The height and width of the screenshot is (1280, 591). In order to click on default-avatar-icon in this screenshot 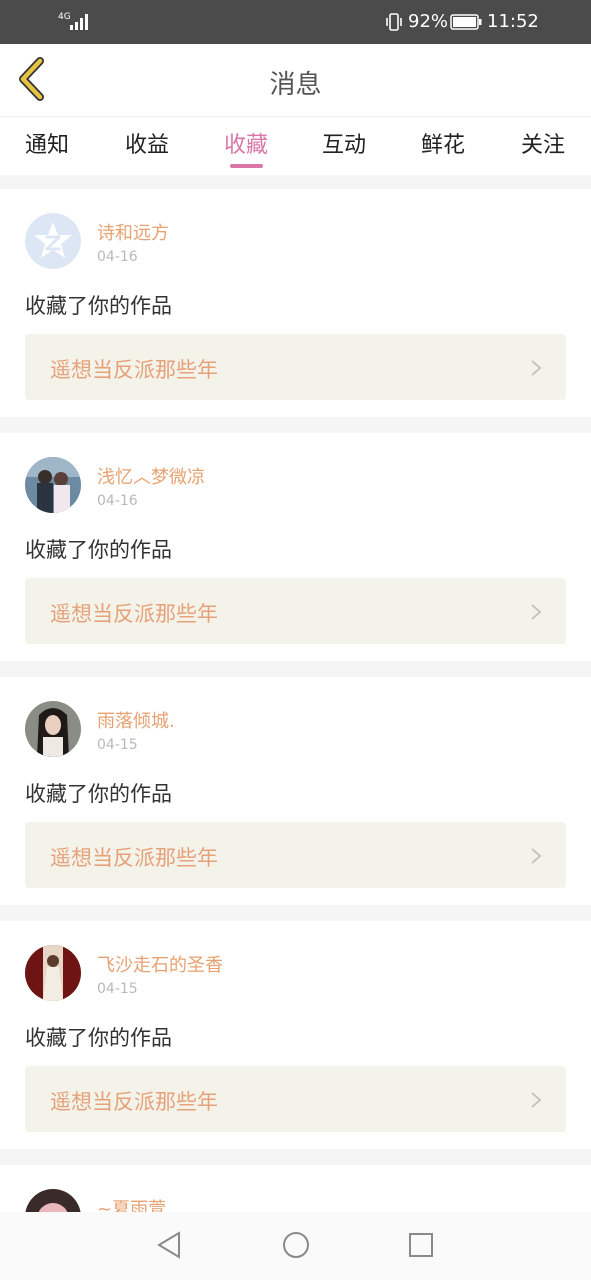, I will do `click(53, 241)`.